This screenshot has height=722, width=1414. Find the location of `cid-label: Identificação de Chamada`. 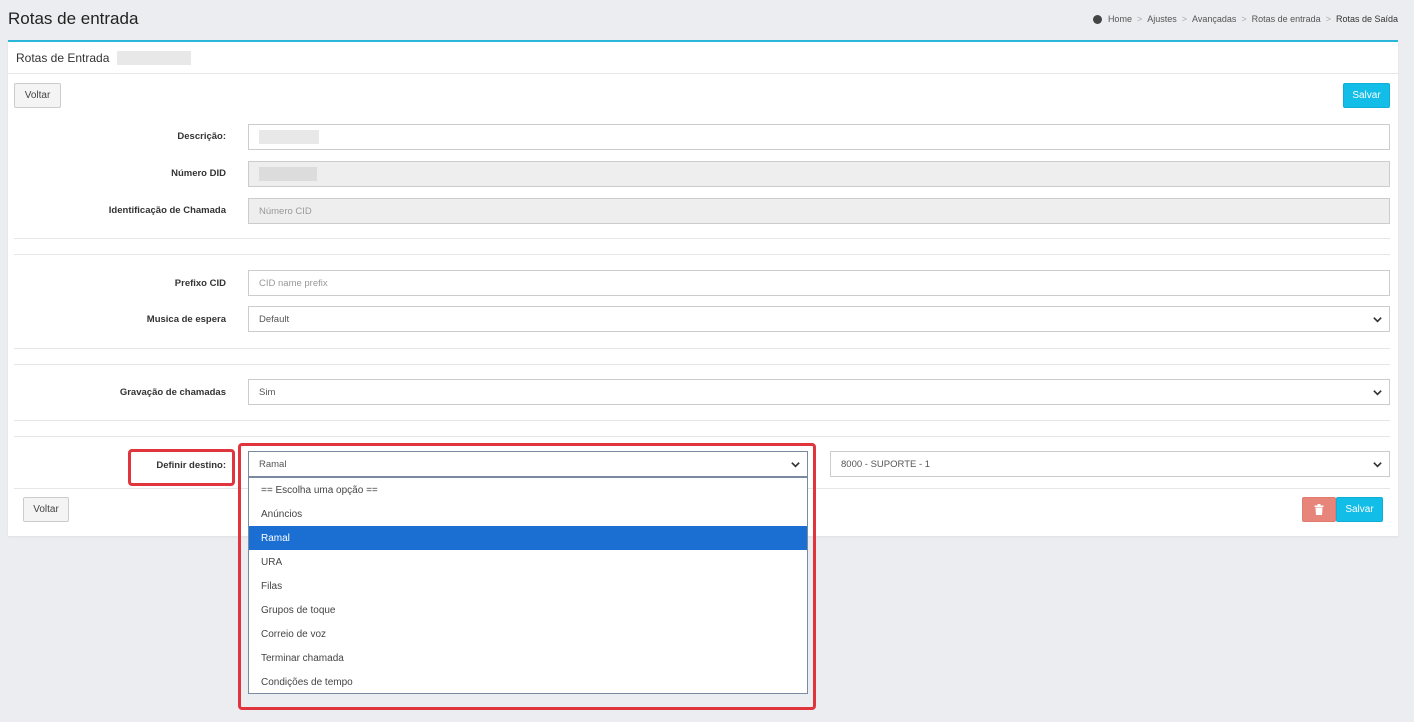

cid-label: Identificação de Chamada is located at coordinates (167, 210).